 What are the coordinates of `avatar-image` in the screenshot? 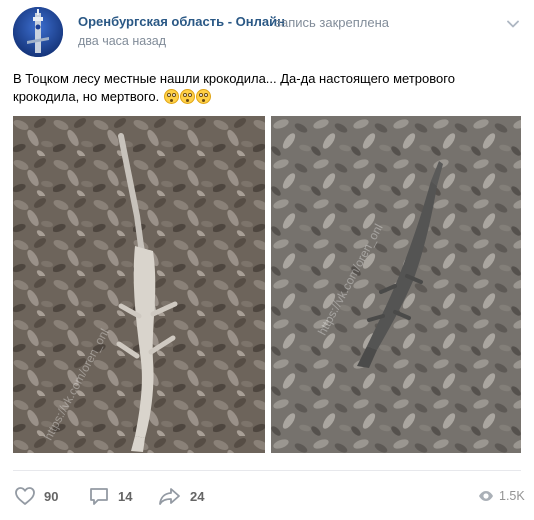 It's located at (38, 32).